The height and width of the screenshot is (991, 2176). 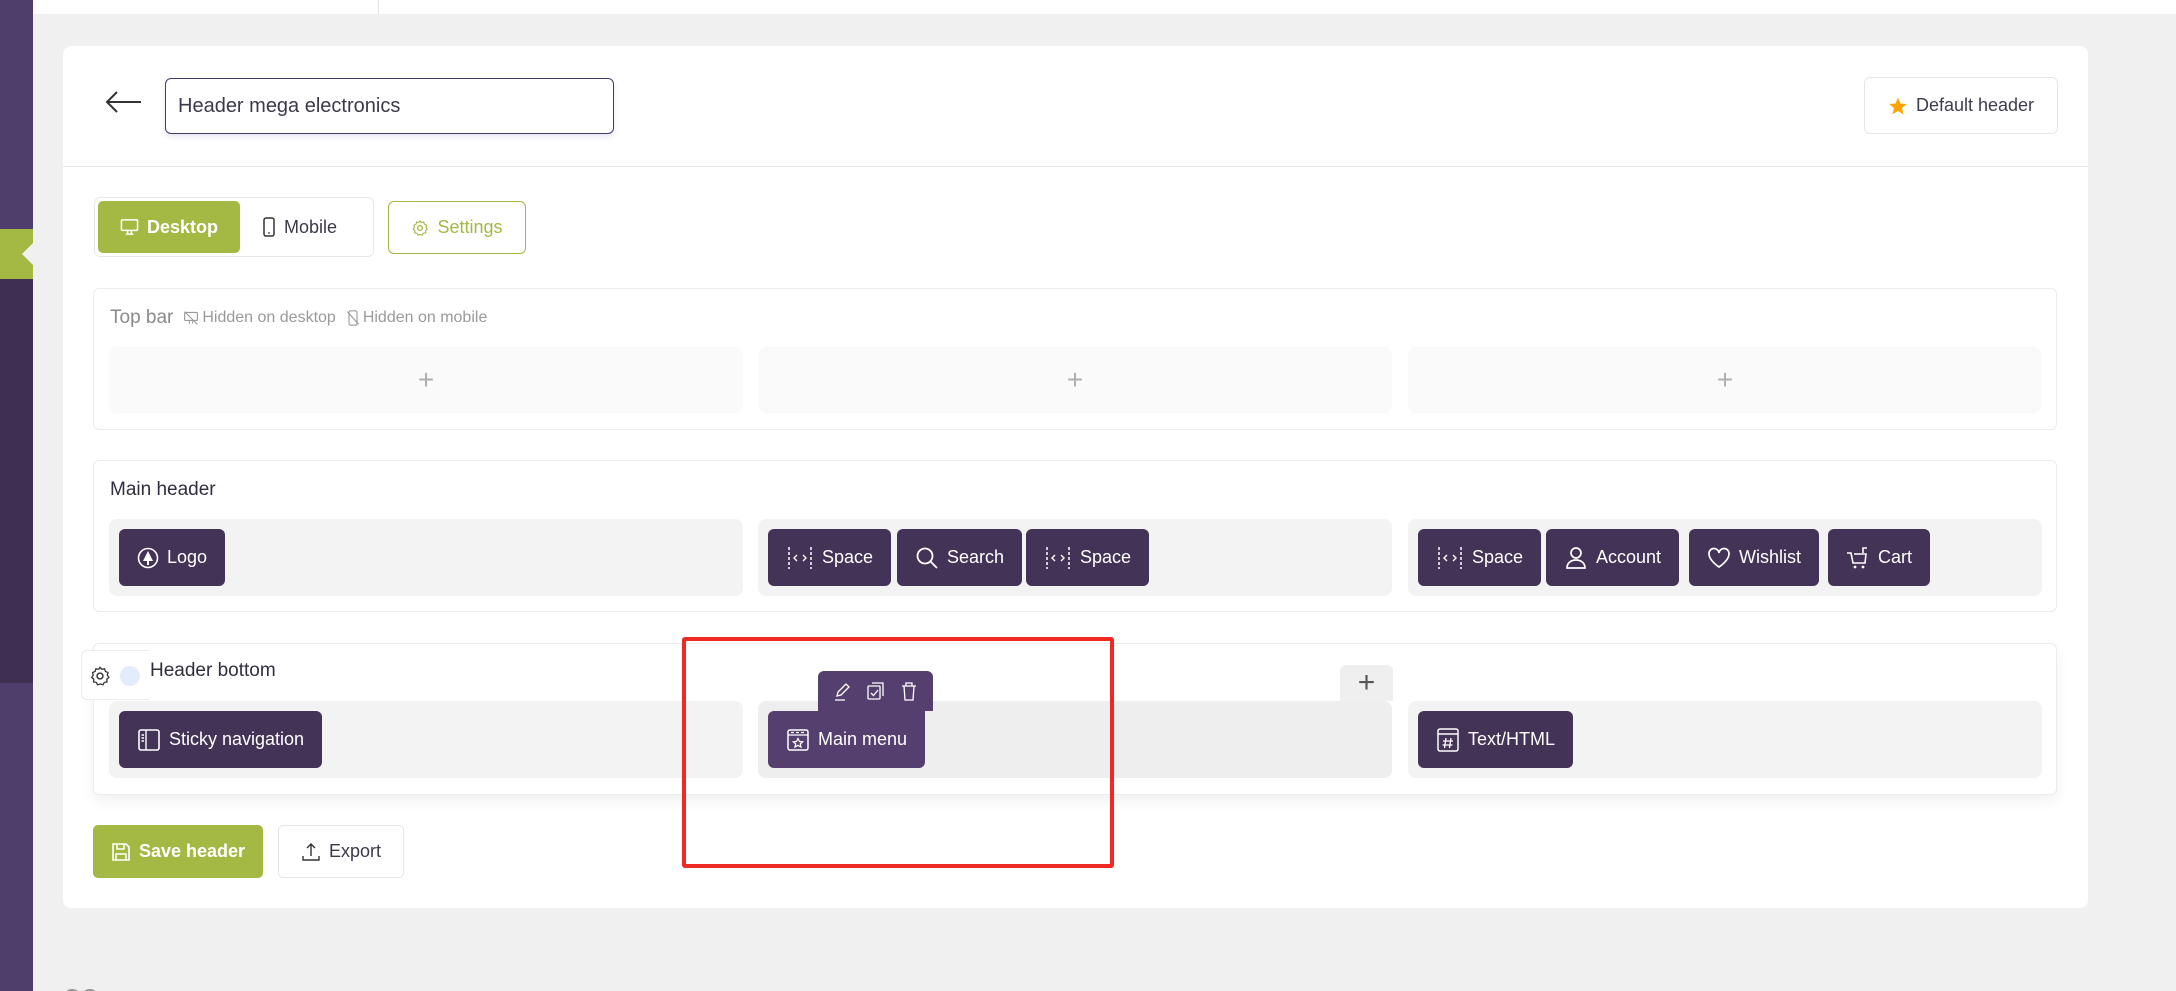 What do you see at coordinates (142, 317) in the screenshot?
I see `top-bar-title: Top bar` at bounding box center [142, 317].